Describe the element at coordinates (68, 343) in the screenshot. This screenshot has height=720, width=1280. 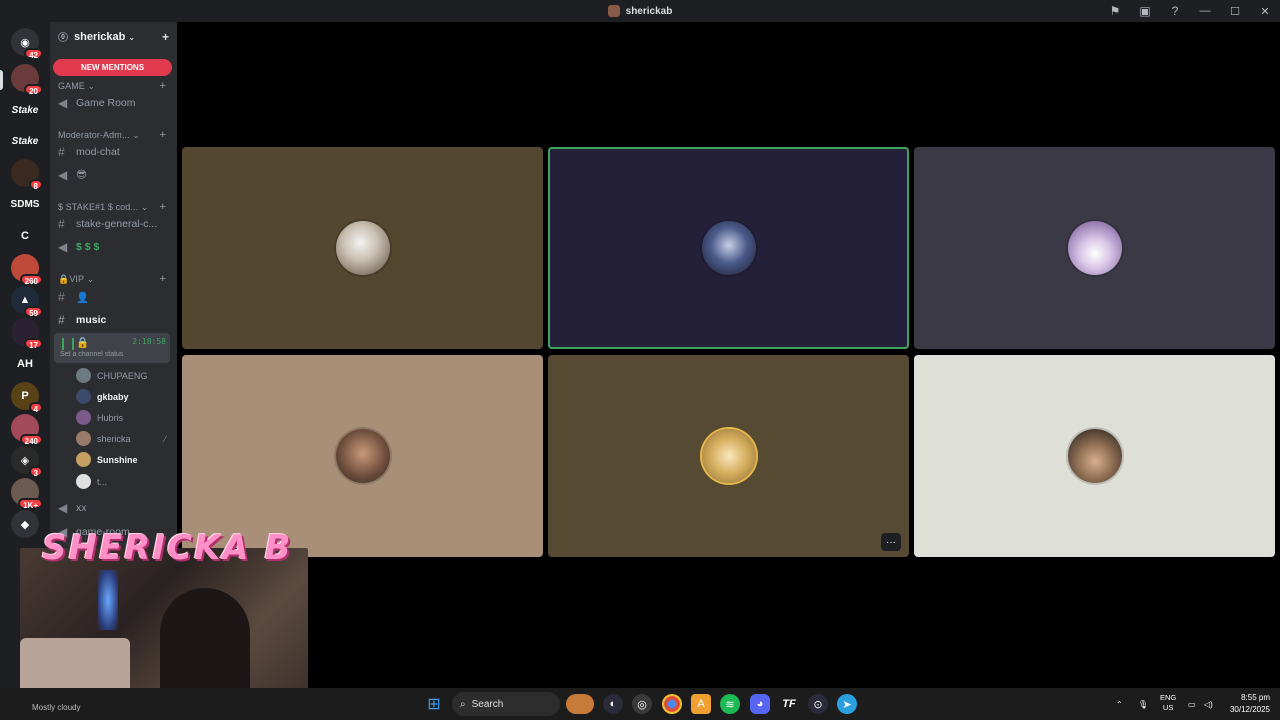
I see `voice-active-icon: ❙❙` at that location.